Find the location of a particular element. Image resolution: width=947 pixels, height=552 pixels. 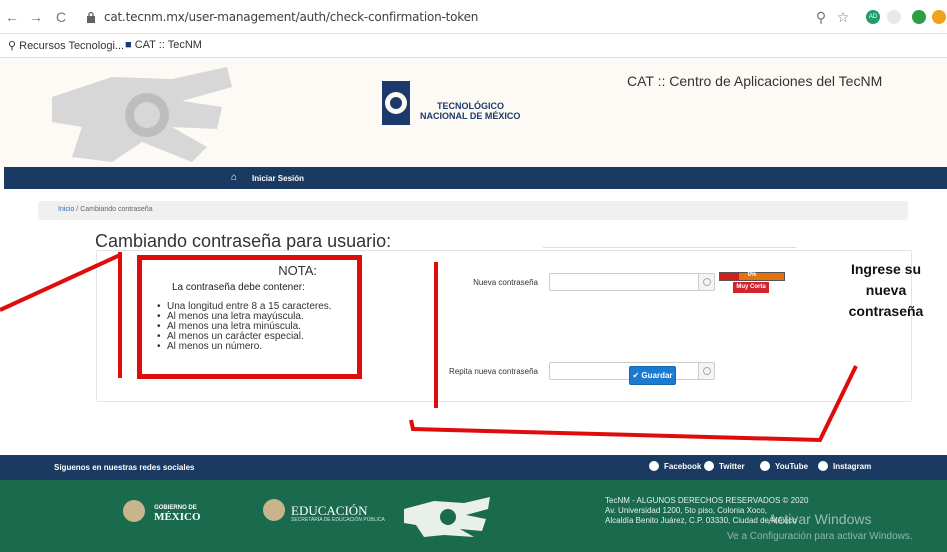

login-link: Iniciar Sesión is located at coordinates (278, 178).